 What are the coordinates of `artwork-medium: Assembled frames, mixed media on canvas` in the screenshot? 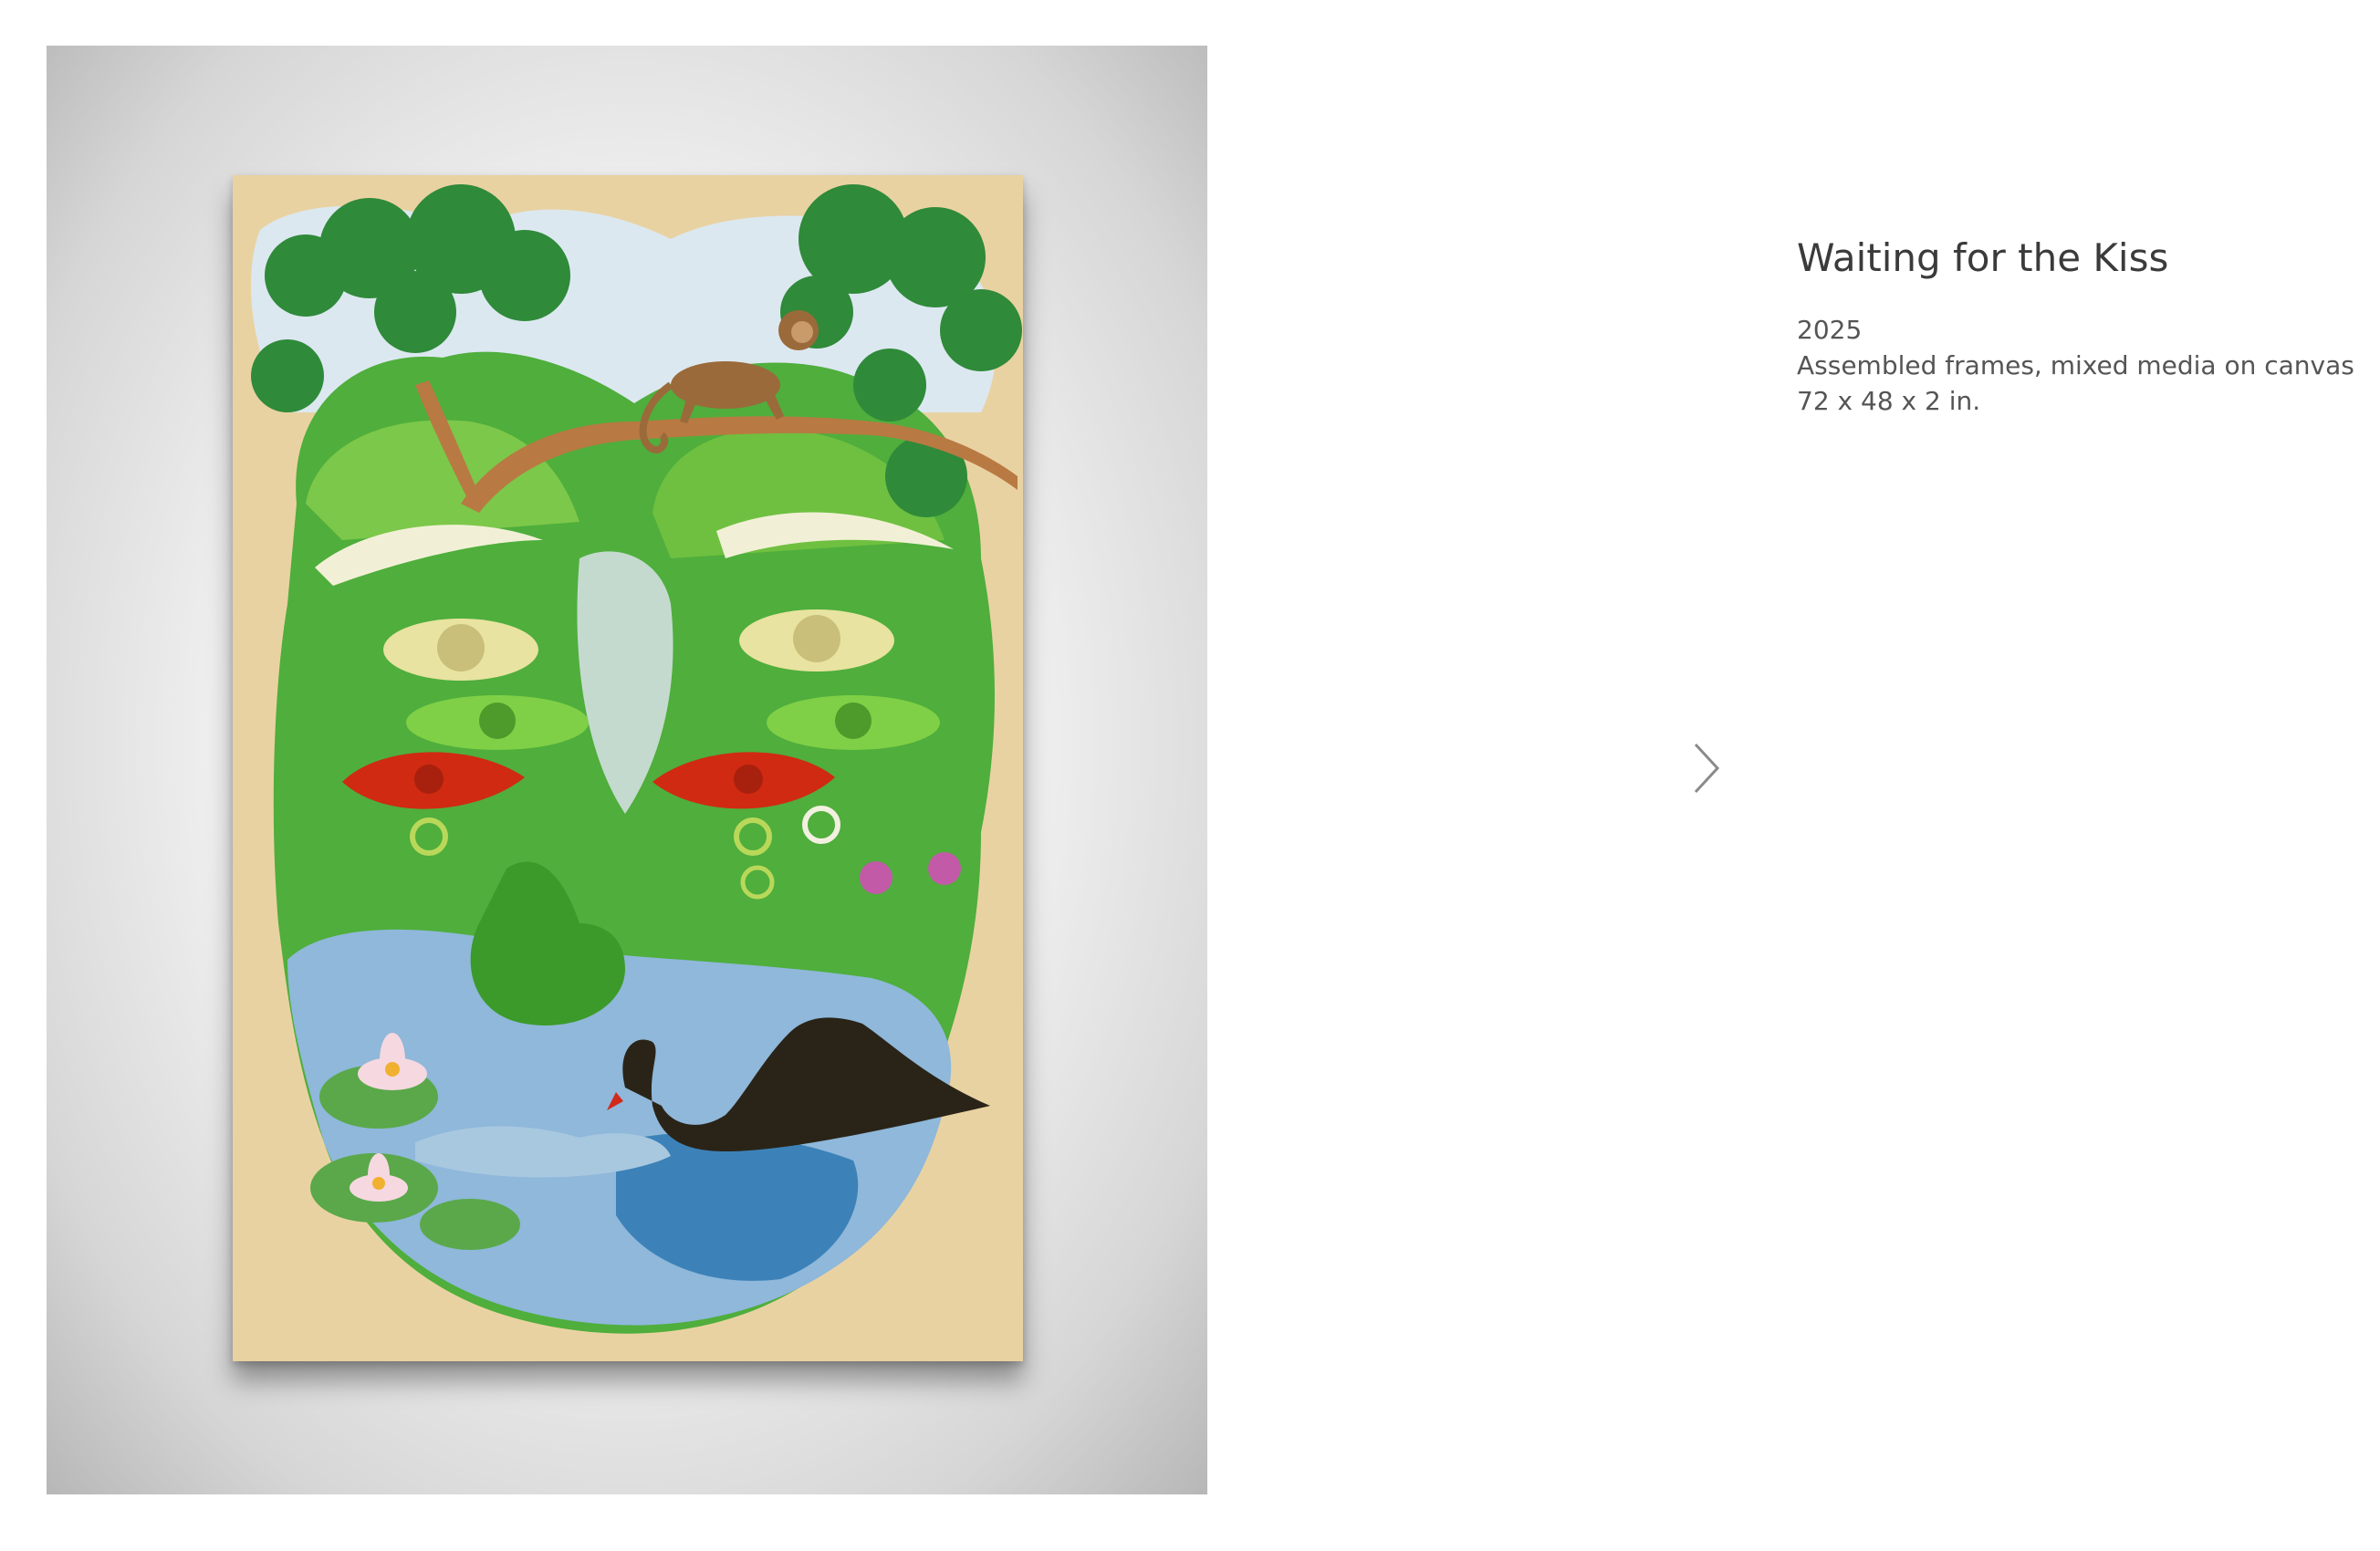 It's located at (2075, 366).